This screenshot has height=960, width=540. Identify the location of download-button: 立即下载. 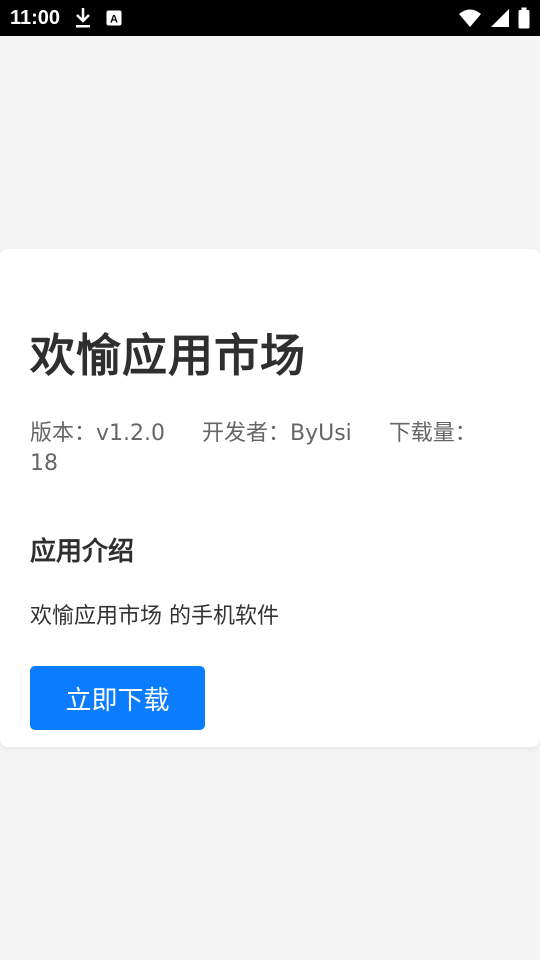
(117, 698).